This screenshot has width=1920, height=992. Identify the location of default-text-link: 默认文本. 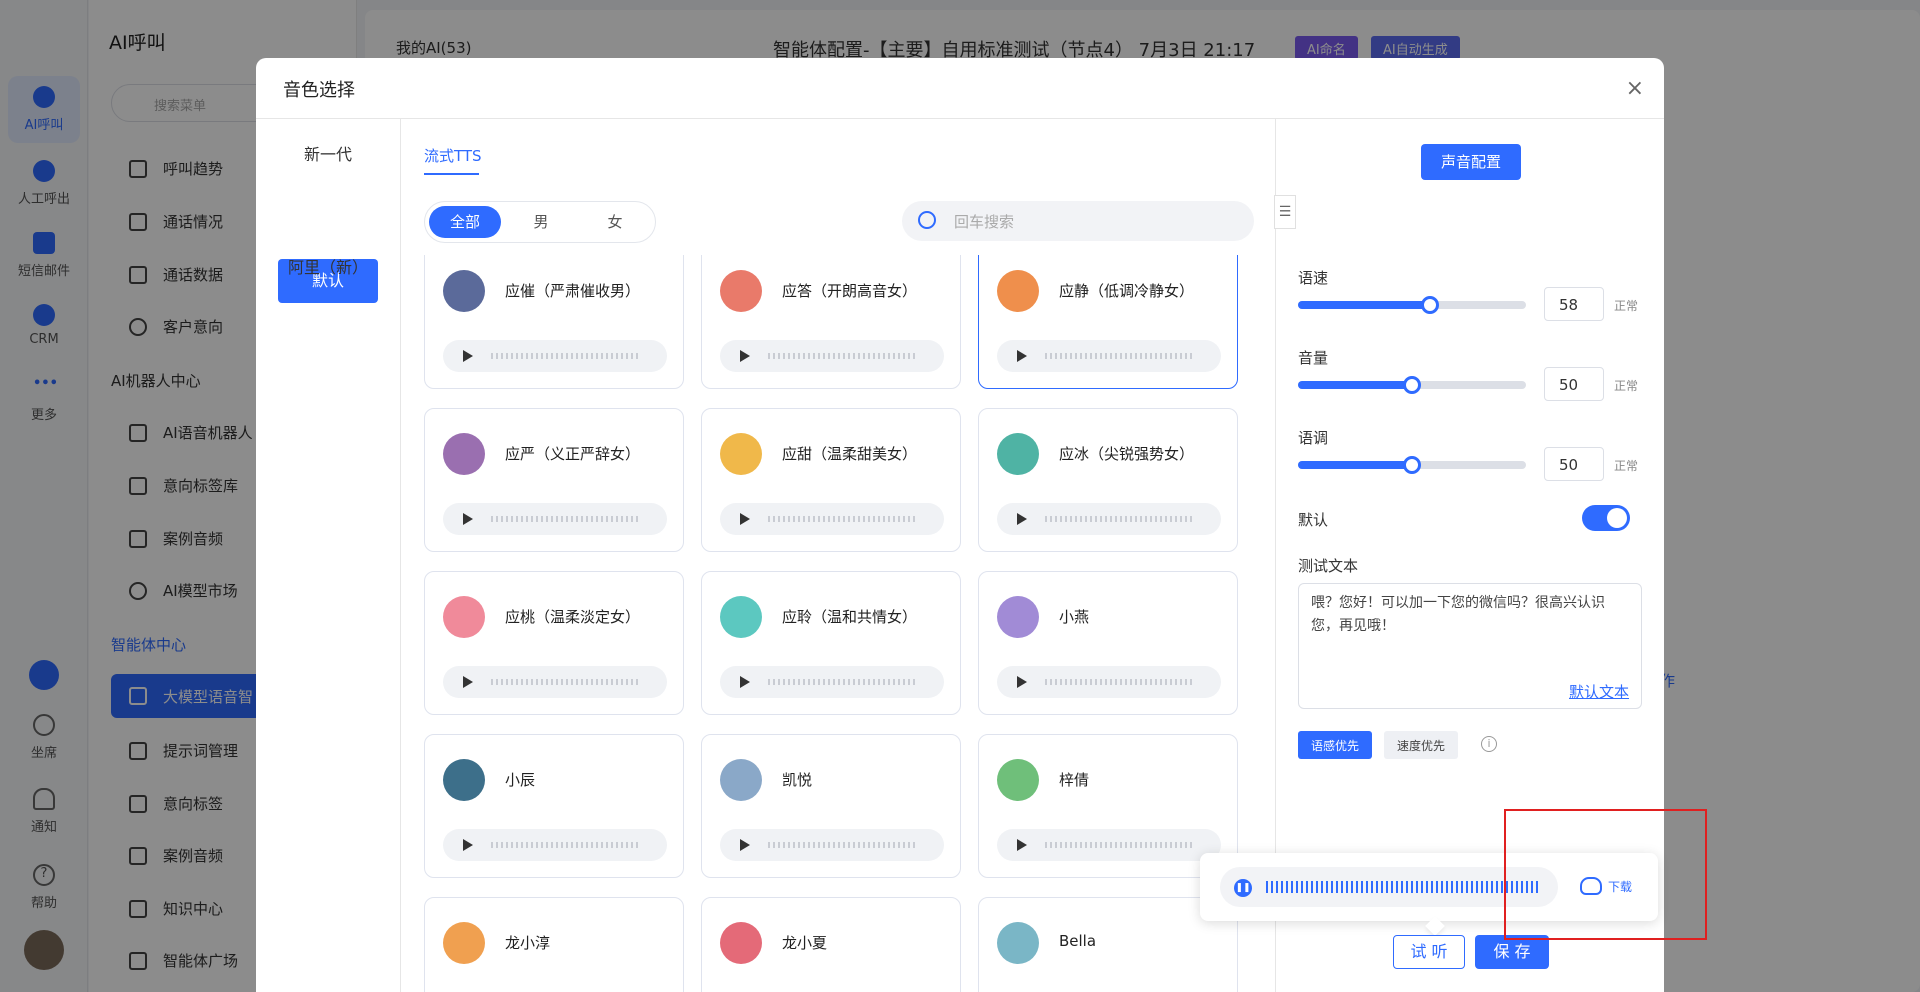
(1599, 691).